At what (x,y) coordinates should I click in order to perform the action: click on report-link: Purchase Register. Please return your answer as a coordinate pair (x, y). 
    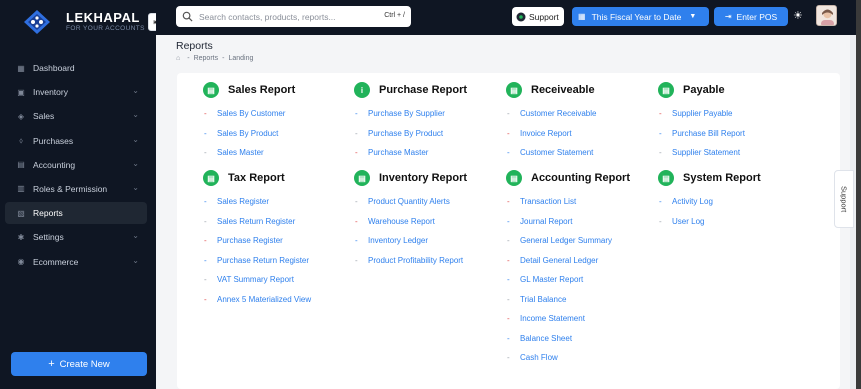
    Looking at the image, I should click on (250, 240).